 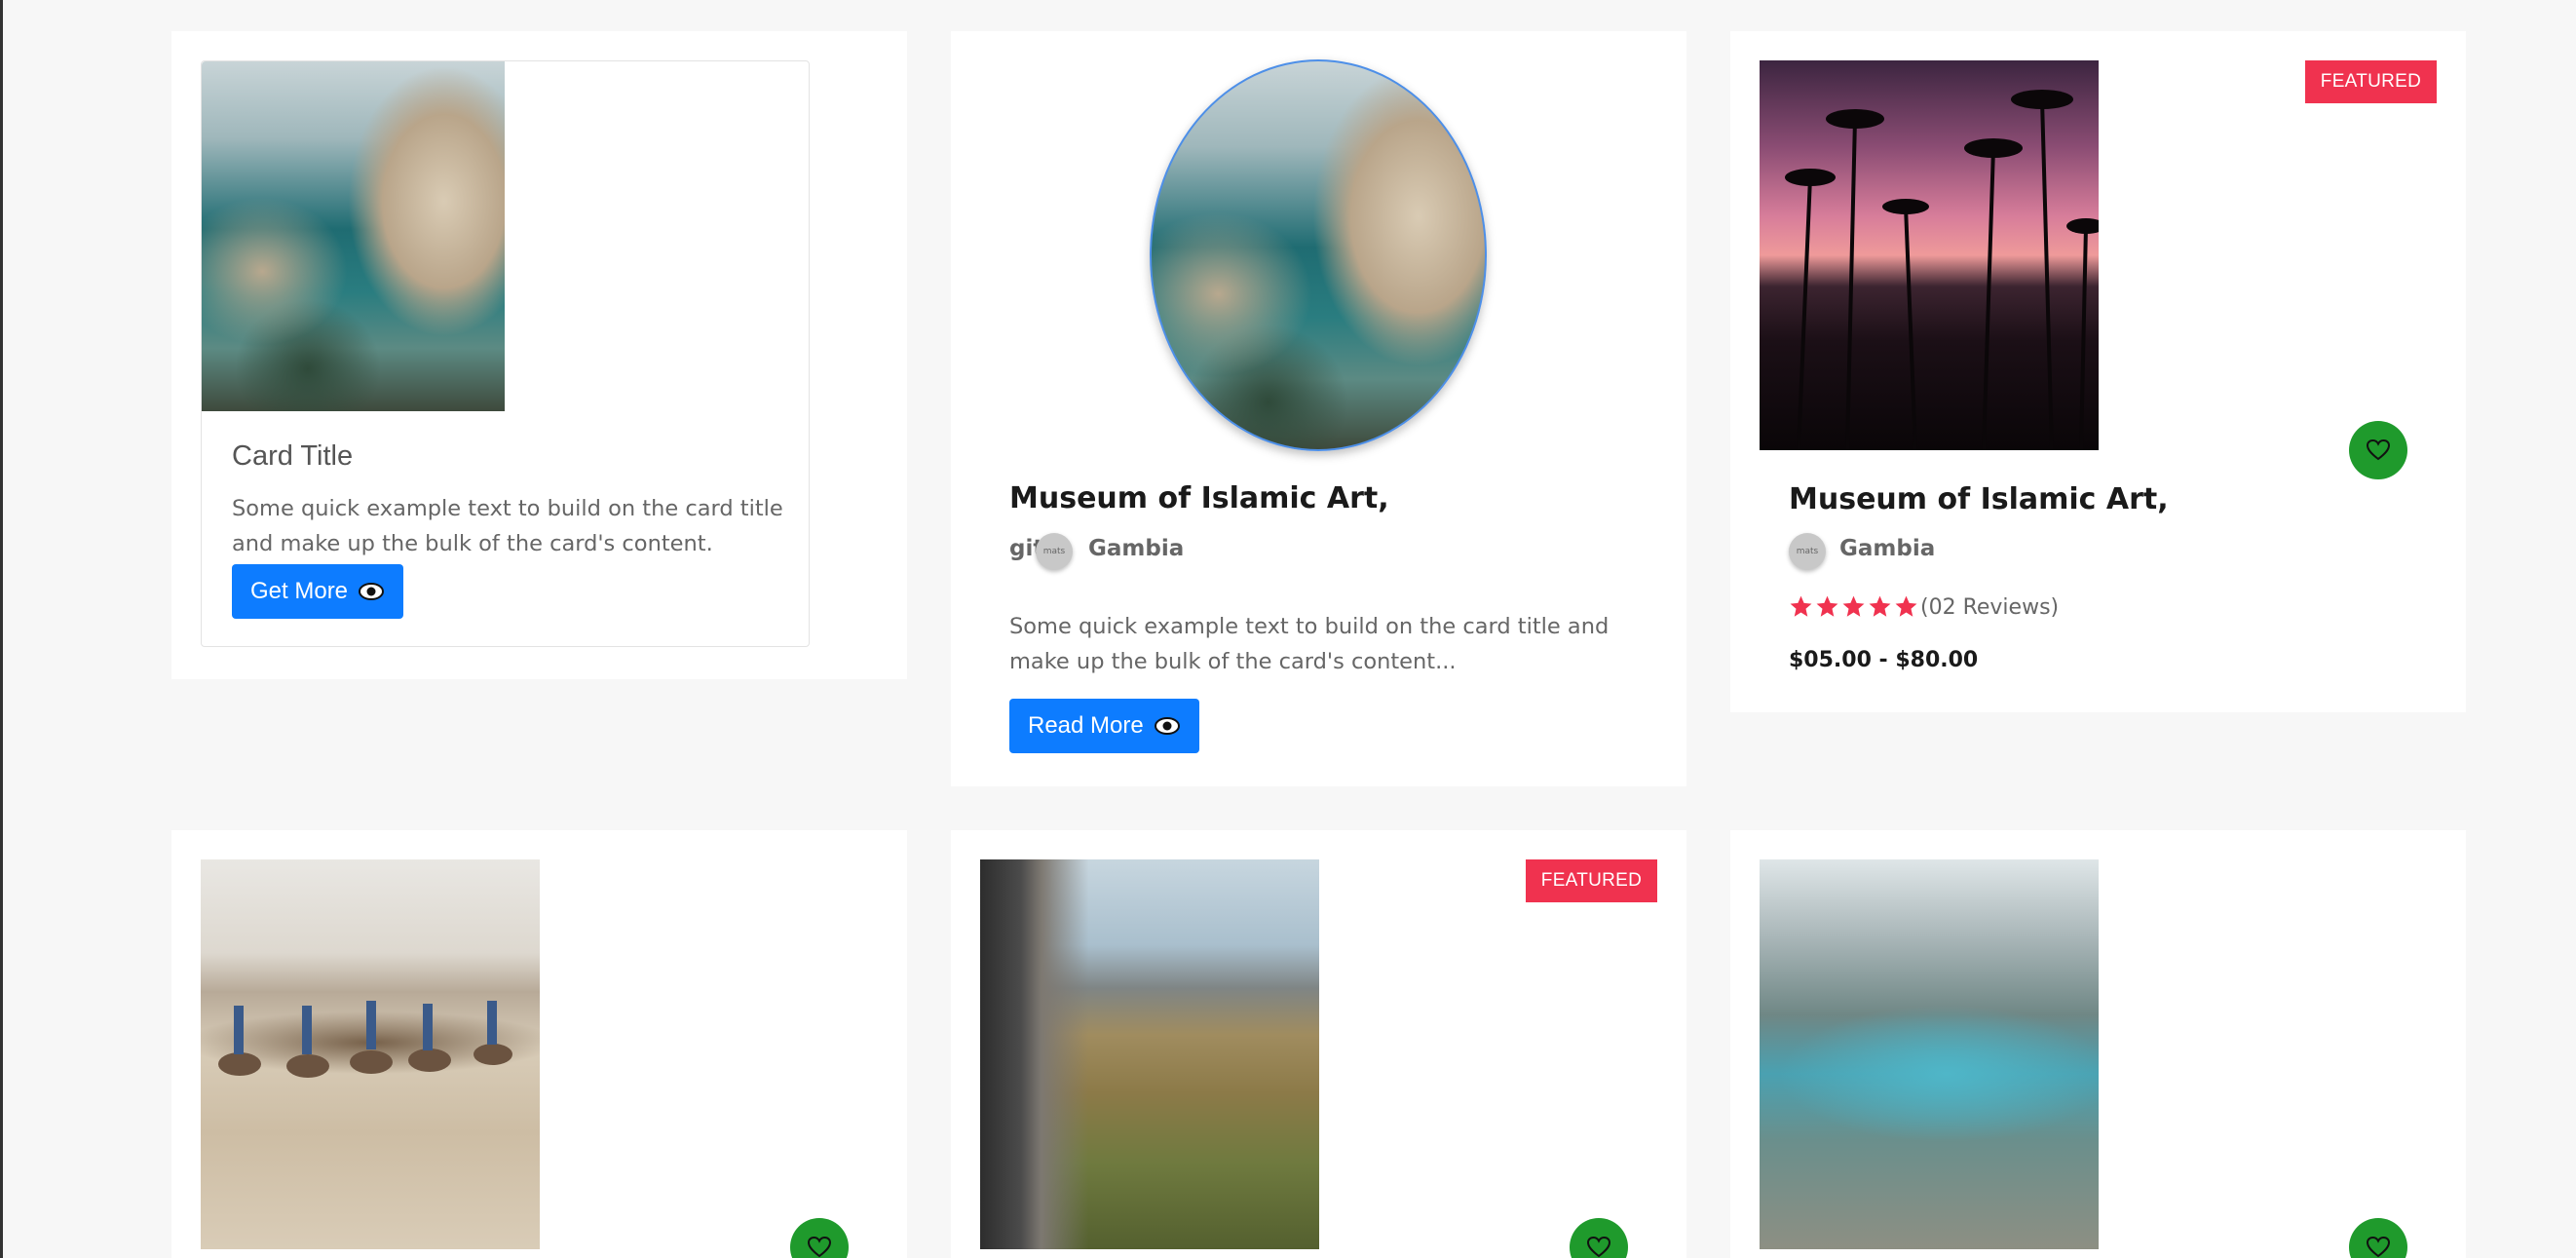 What do you see at coordinates (1086, 725) in the screenshot?
I see `read-more-label: Read More` at bounding box center [1086, 725].